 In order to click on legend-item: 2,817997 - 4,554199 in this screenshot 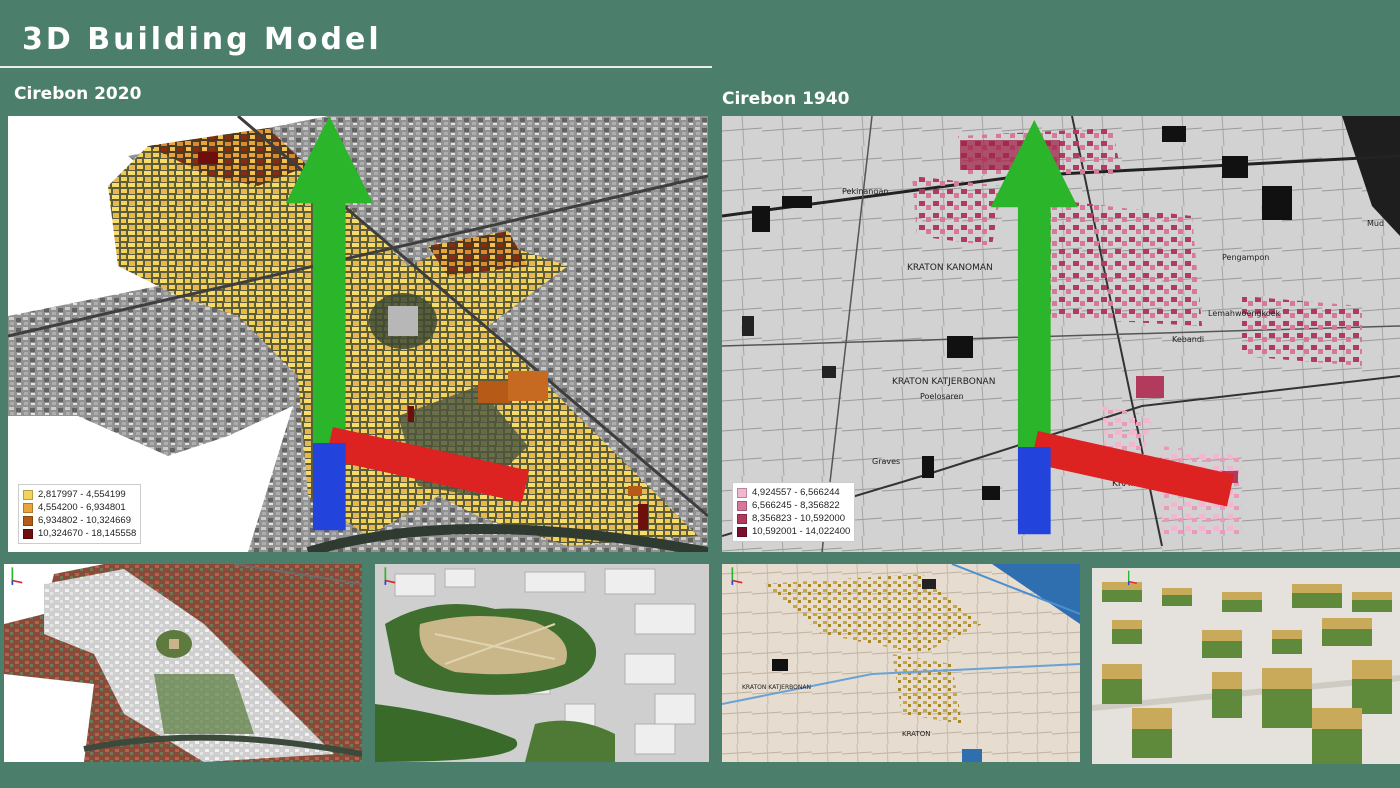, I will do `click(79, 494)`.